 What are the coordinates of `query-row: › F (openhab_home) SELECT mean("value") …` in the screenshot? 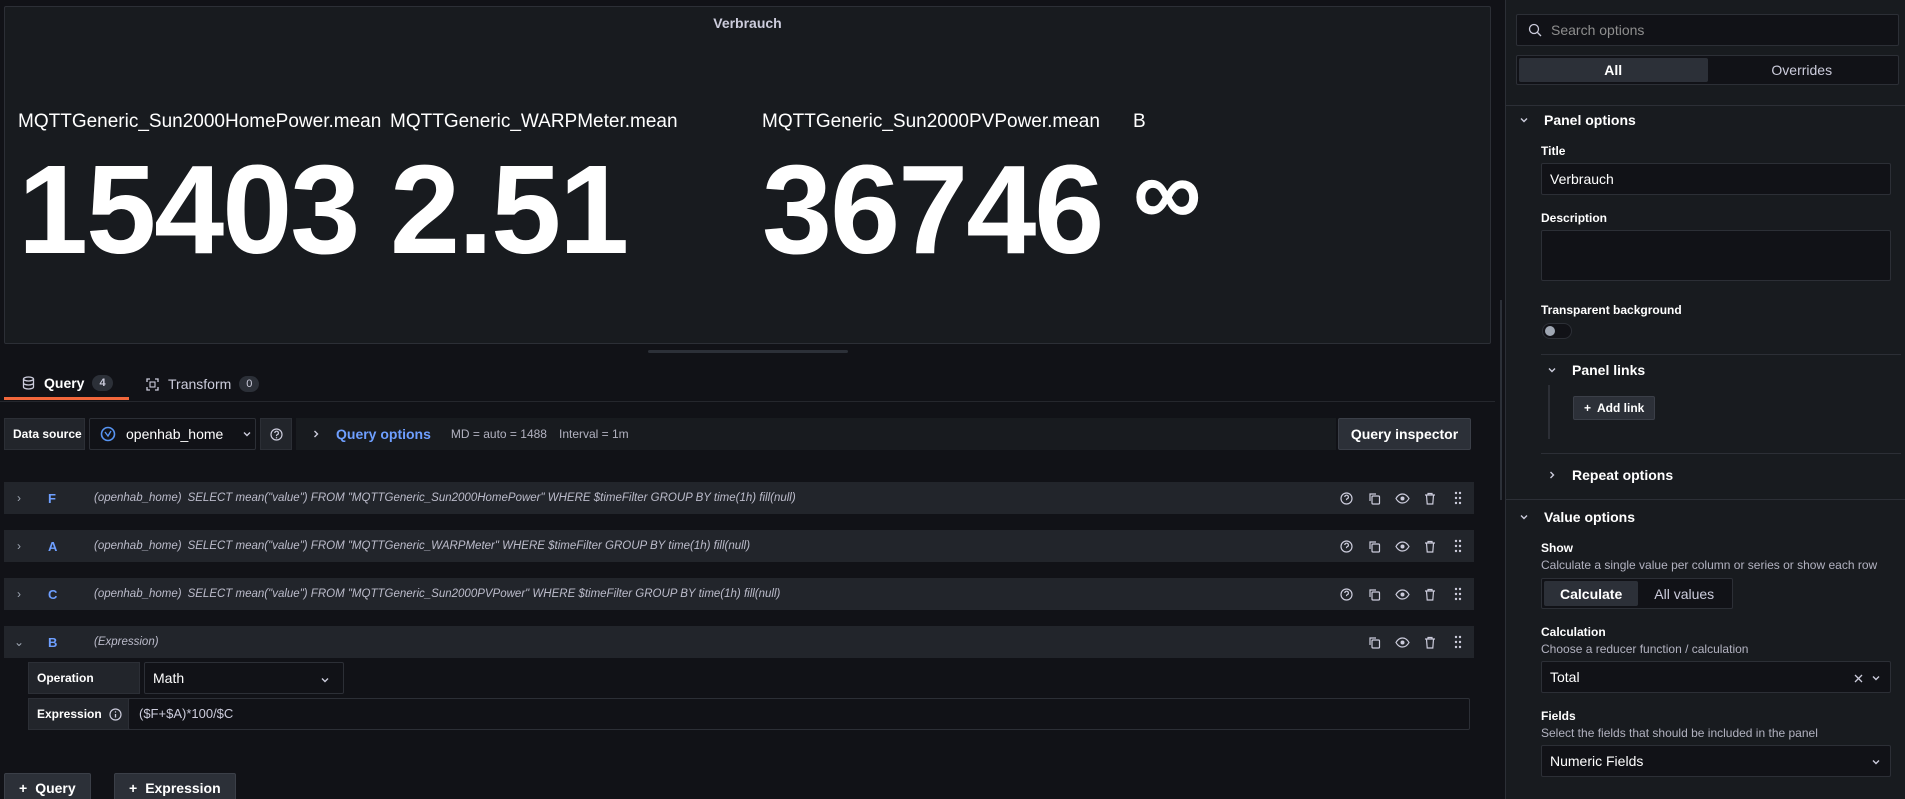 It's located at (739, 498).